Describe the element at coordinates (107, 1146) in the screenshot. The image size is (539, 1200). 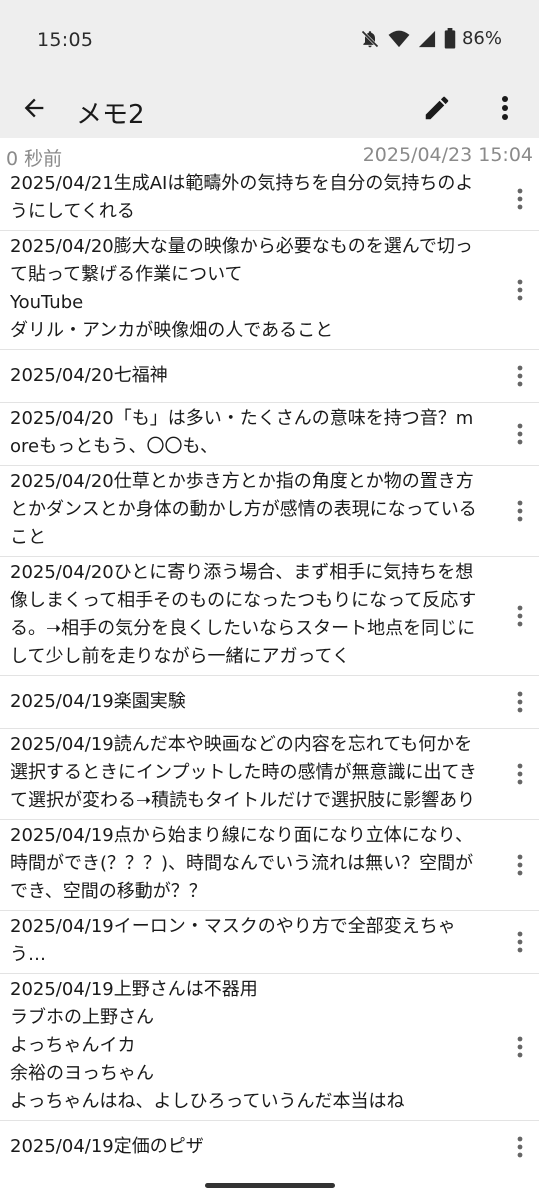
I see `memo-text: 2025/04/19定価のピザ` at that location.